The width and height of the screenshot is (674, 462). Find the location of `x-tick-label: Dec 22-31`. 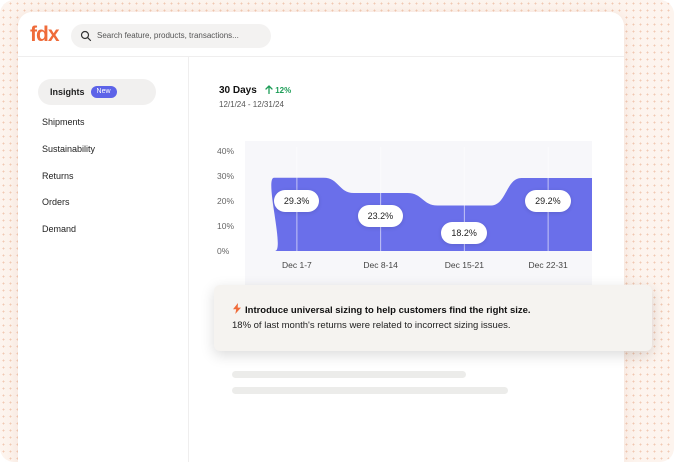

x-tick-label: Dec 22-31 is located at coordinates (548, 265).